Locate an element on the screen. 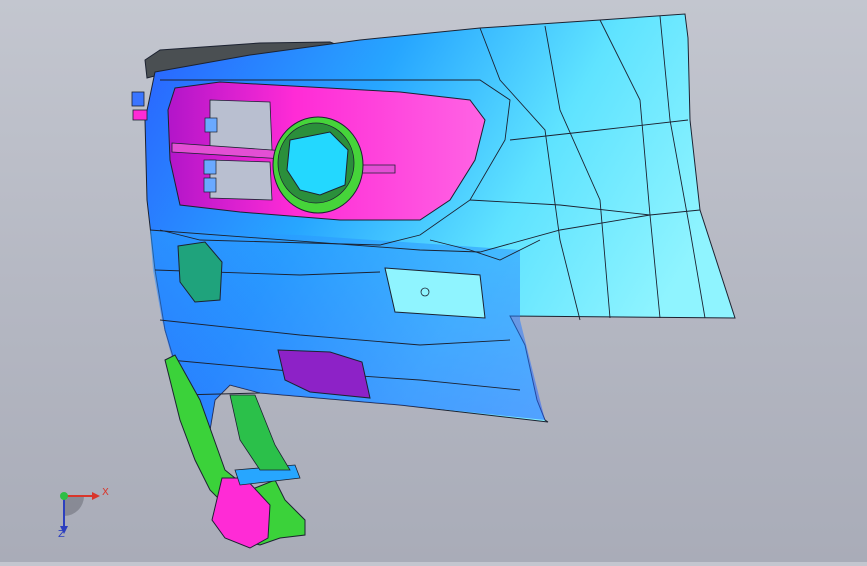 This screenshot has height=566, width=867. coordinate-triad: X Z is located at coordinates (80, 515).